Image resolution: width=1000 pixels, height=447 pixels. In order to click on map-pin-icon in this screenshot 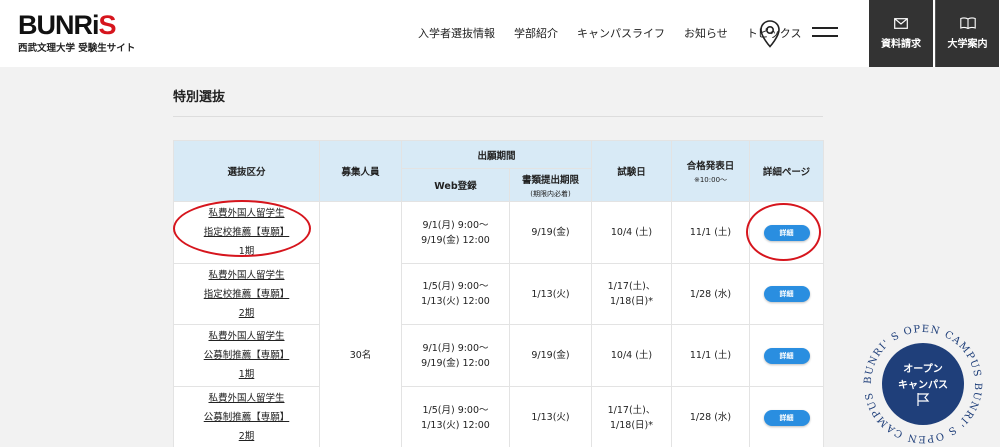, I will do `click(770, 34)`.